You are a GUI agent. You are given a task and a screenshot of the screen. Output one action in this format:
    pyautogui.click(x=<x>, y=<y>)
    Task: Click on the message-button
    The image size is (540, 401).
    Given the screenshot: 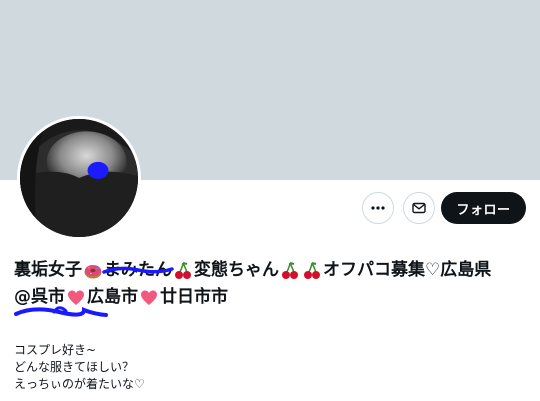 What is the action you would take?
    pyautogui.click(x=419, y=208)
    